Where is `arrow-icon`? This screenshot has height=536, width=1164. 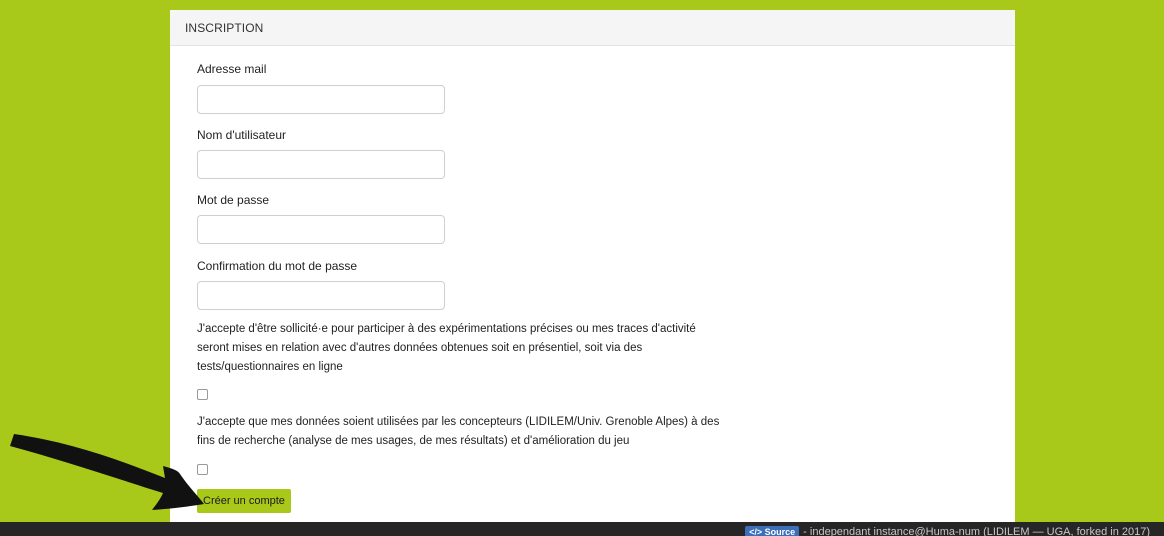 arrow-icon is located at coordinates (107, 472).